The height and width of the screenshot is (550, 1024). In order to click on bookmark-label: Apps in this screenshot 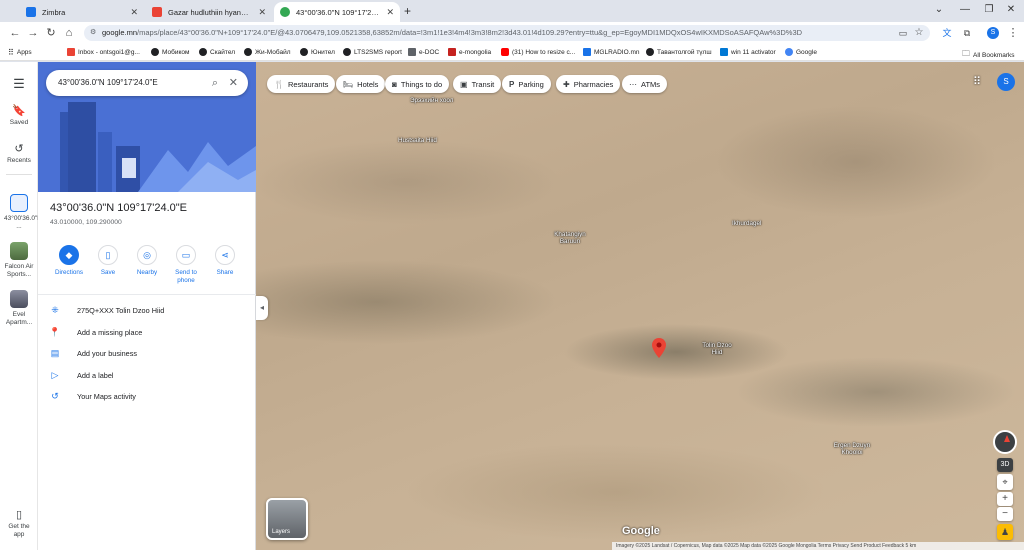, I will do `click(24, 52)`.